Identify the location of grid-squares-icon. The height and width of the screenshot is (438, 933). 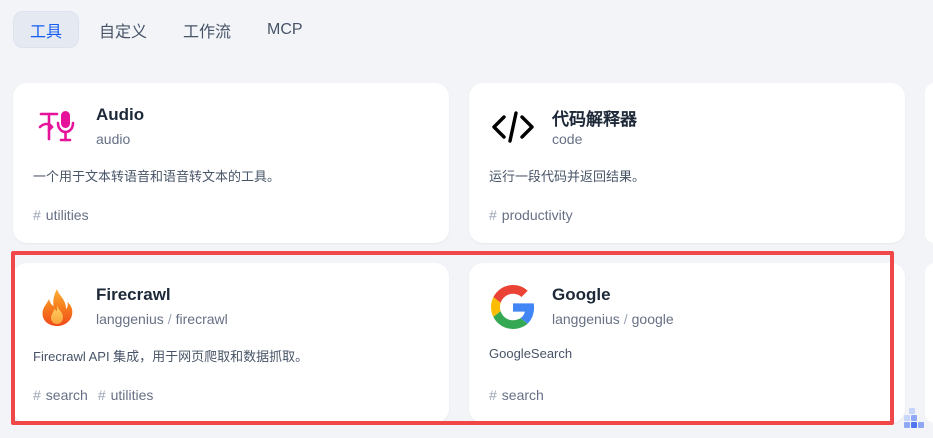
(914, 418).